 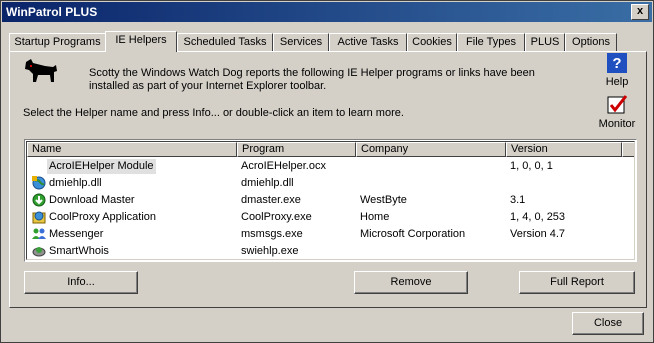 I want to click on row-name: Messenger, so click(x=76, y=234).